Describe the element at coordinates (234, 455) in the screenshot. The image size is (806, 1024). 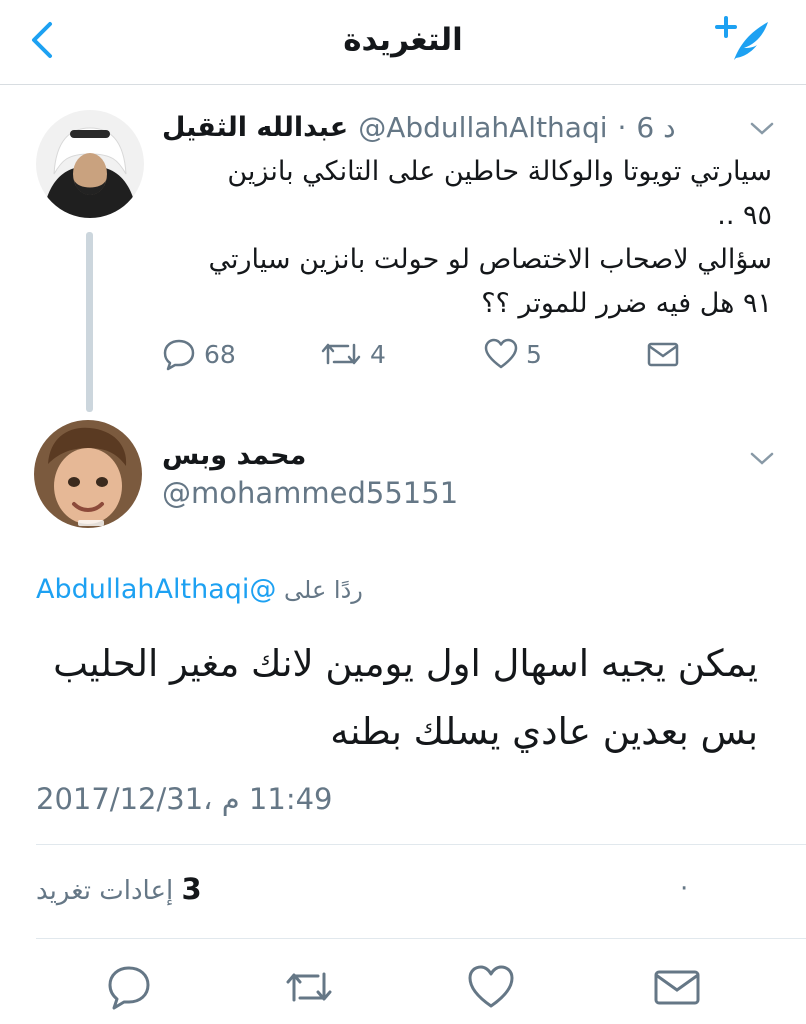
I see `main-author-name: محمد وبس` at that location.